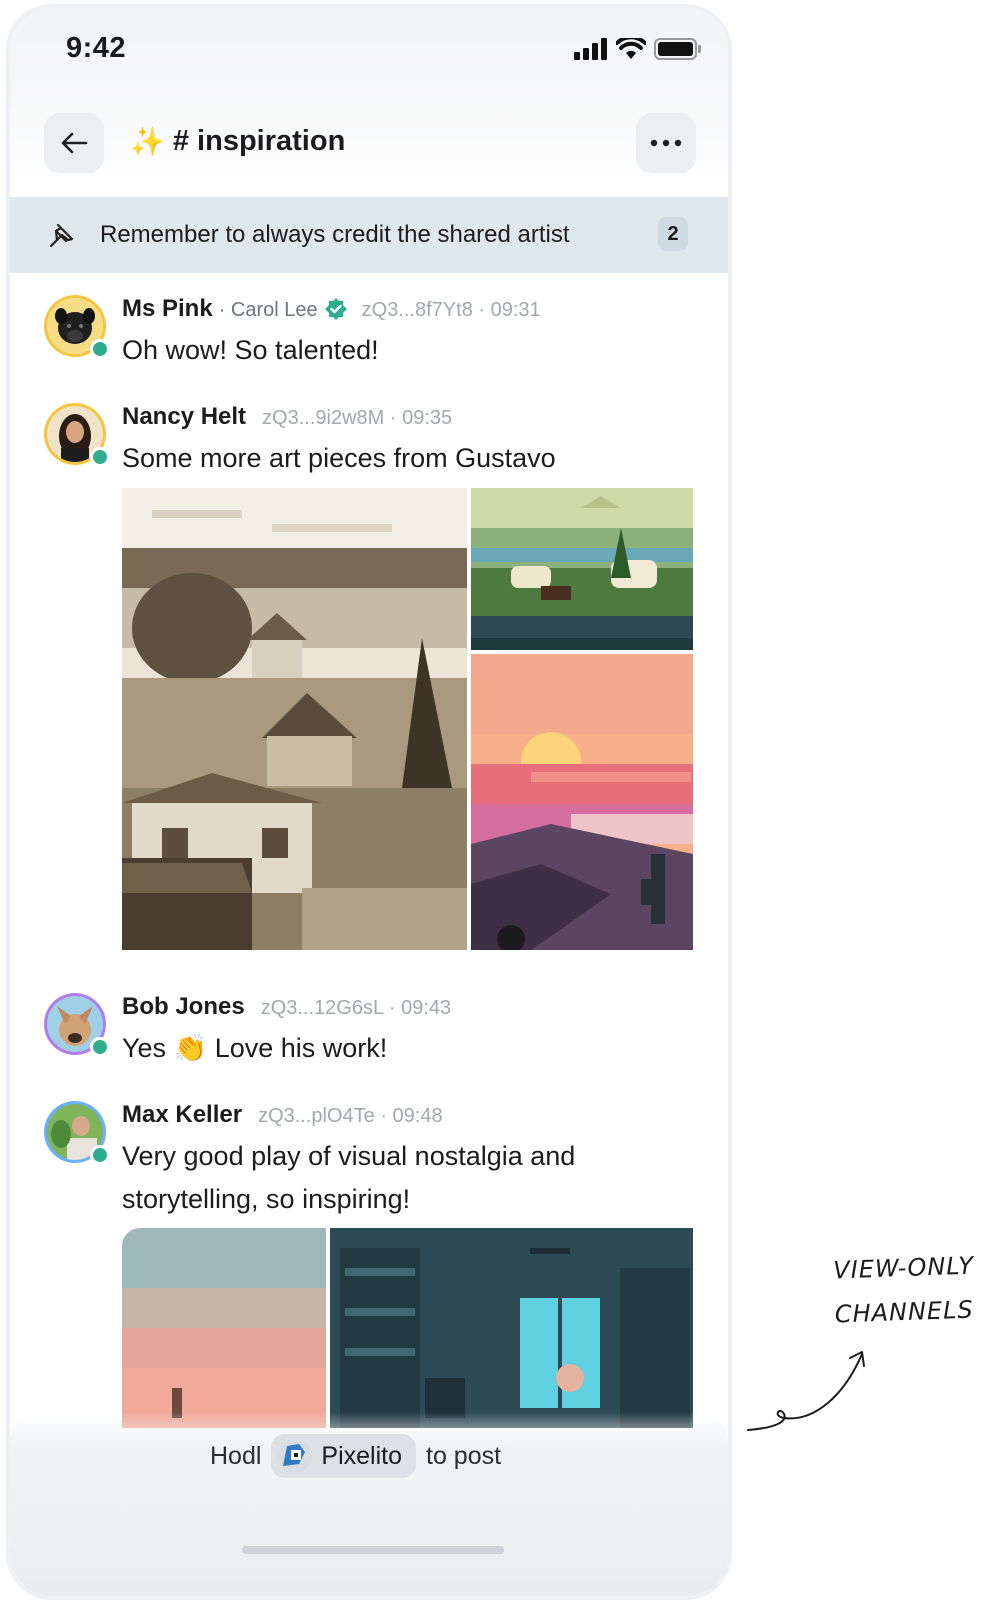  Describe the element at coordinates (167, 309) in the screenshot. I see `author-name: Ms Pink` at that location.